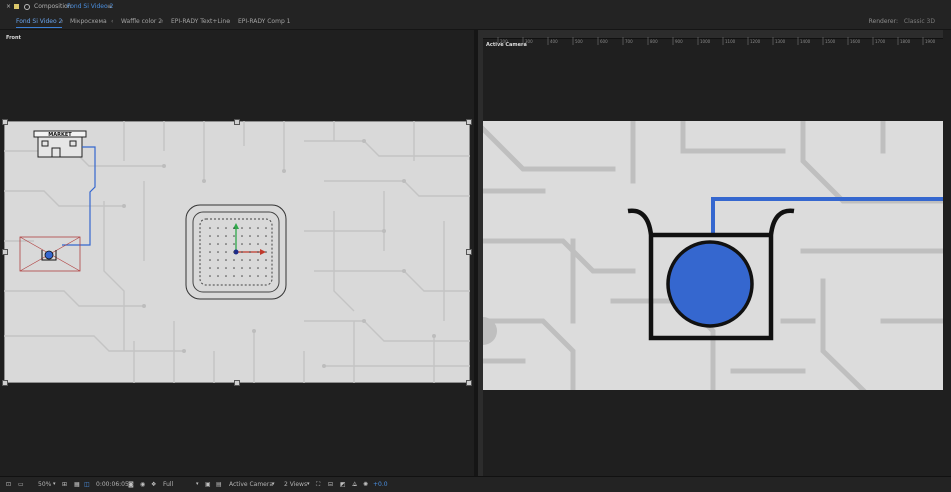  I want to click on ruler-tick-label: 1600, so click(855, 41).